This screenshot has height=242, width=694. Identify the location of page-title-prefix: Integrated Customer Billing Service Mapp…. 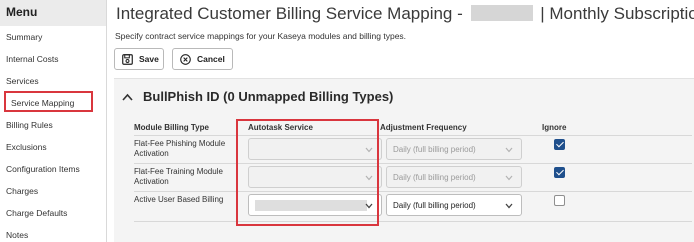
(289, 13).